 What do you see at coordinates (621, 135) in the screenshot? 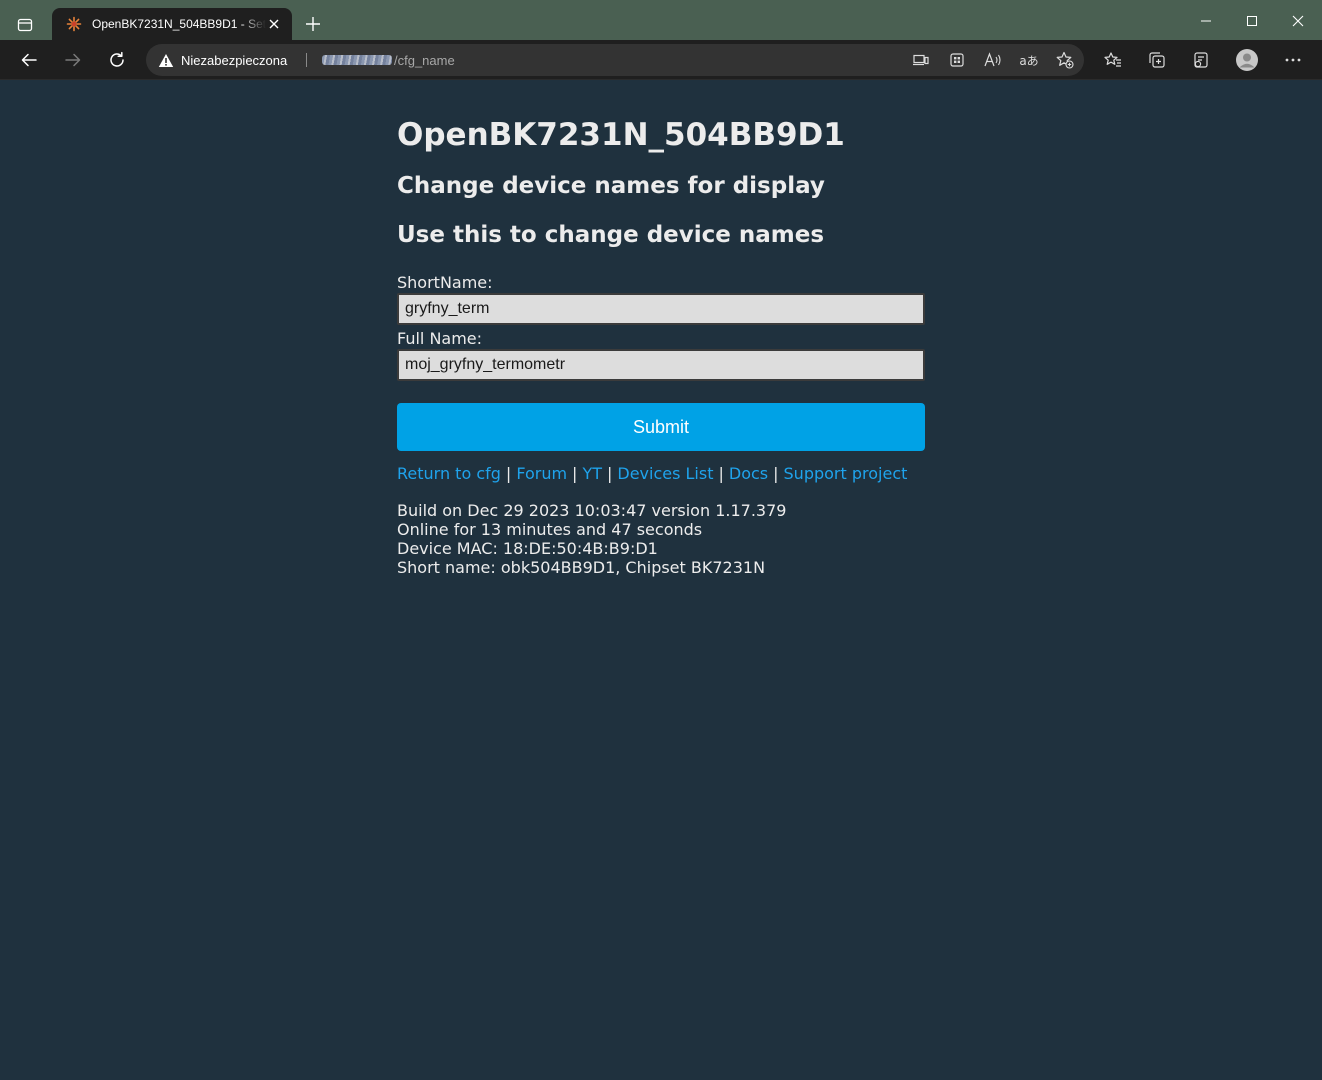
I see `page-title: OpenBK7231N_504BB9D1` at bounding box center [621, 135].